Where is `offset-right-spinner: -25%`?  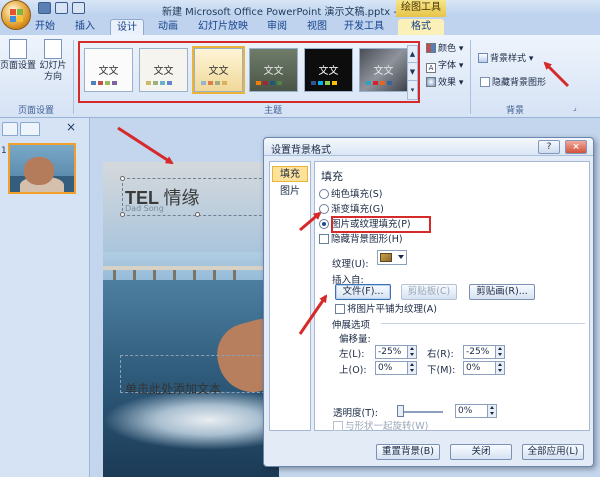
offset-right-spinner: -25% is located at coordinates (484, 352).